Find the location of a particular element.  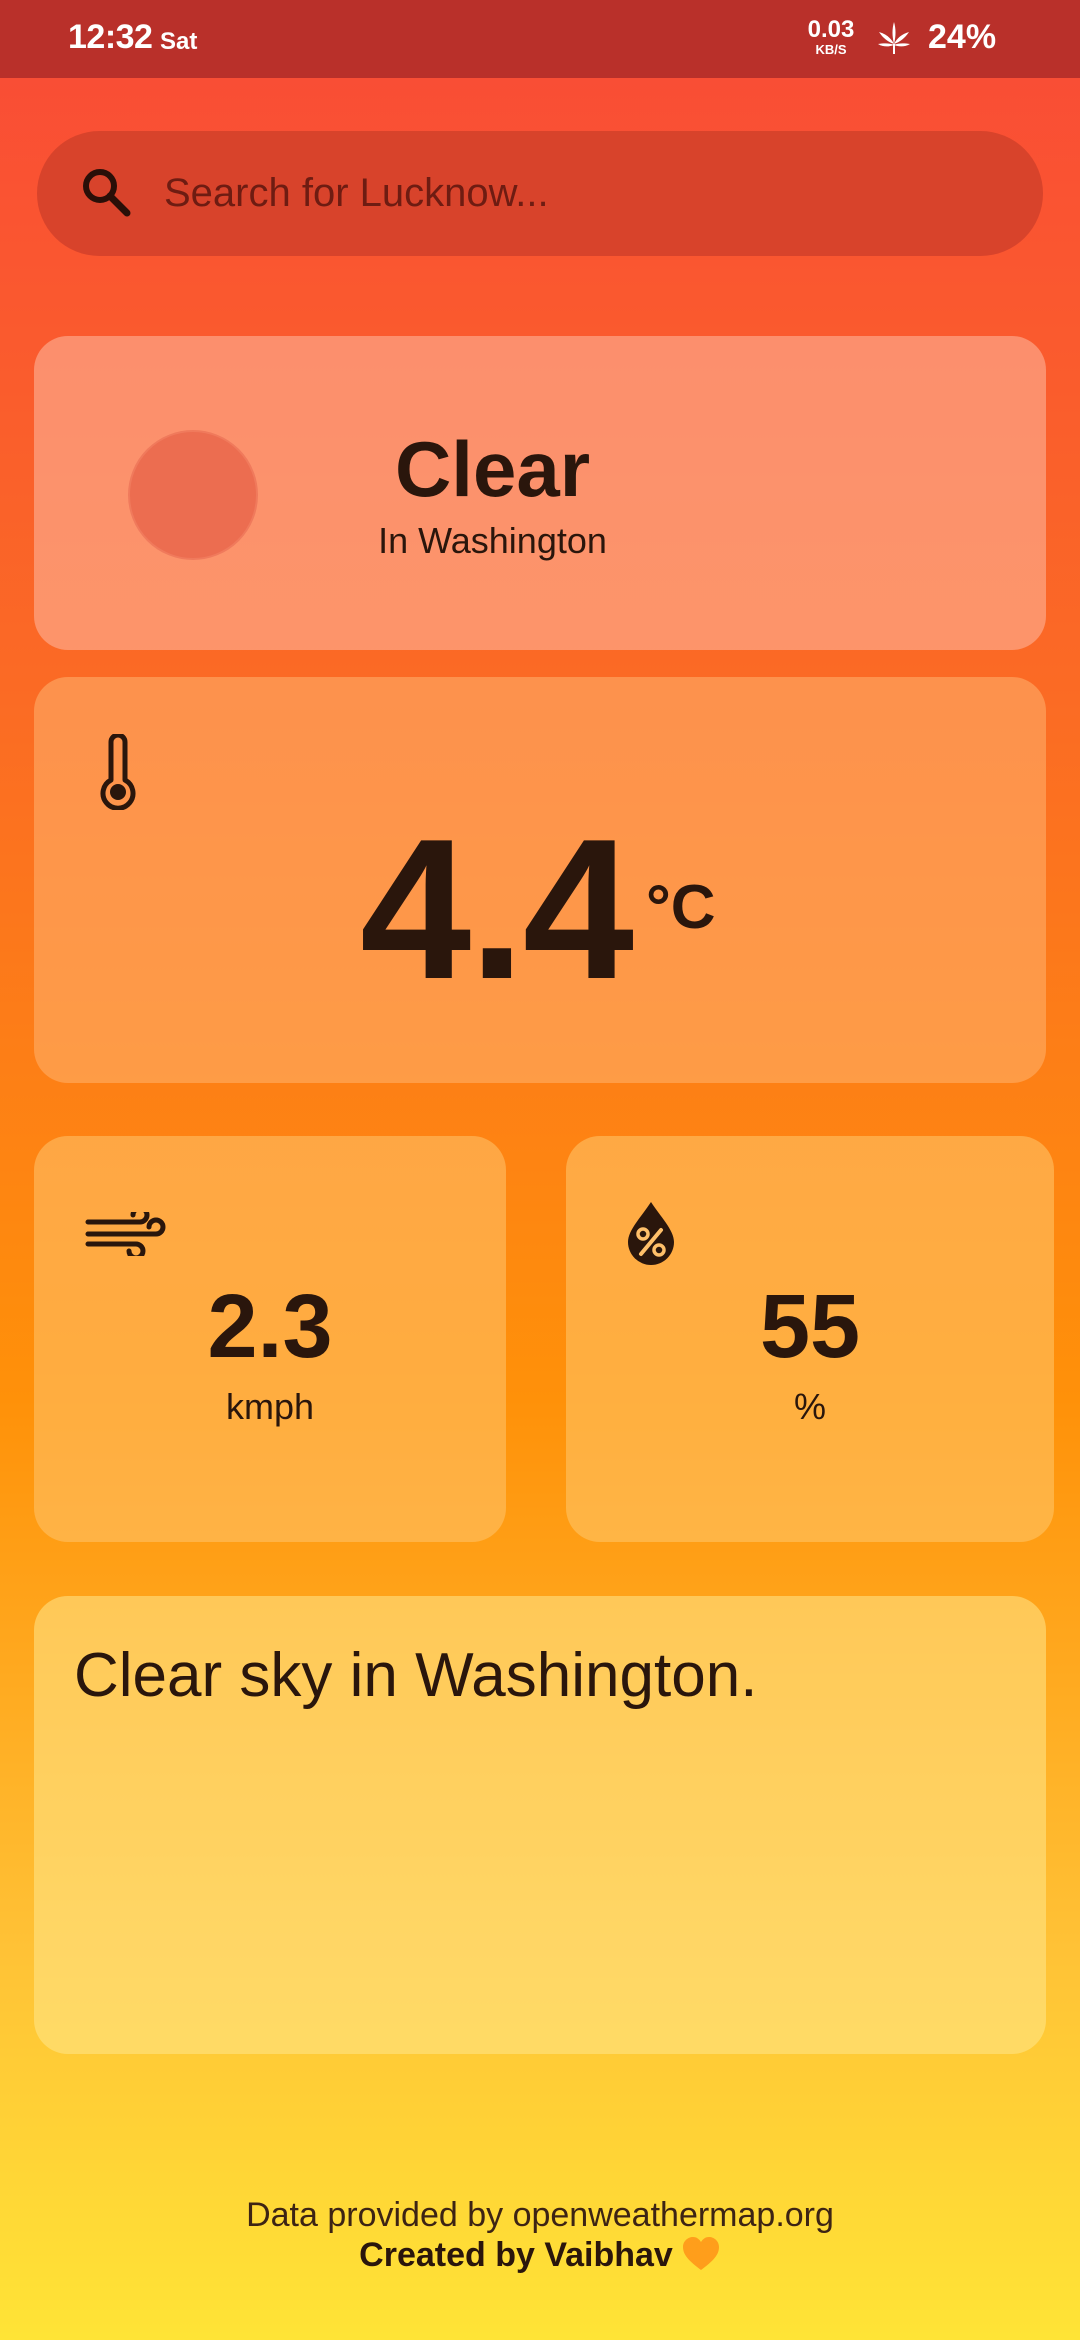

thermometer-icon is located at coordinates (118, 772).